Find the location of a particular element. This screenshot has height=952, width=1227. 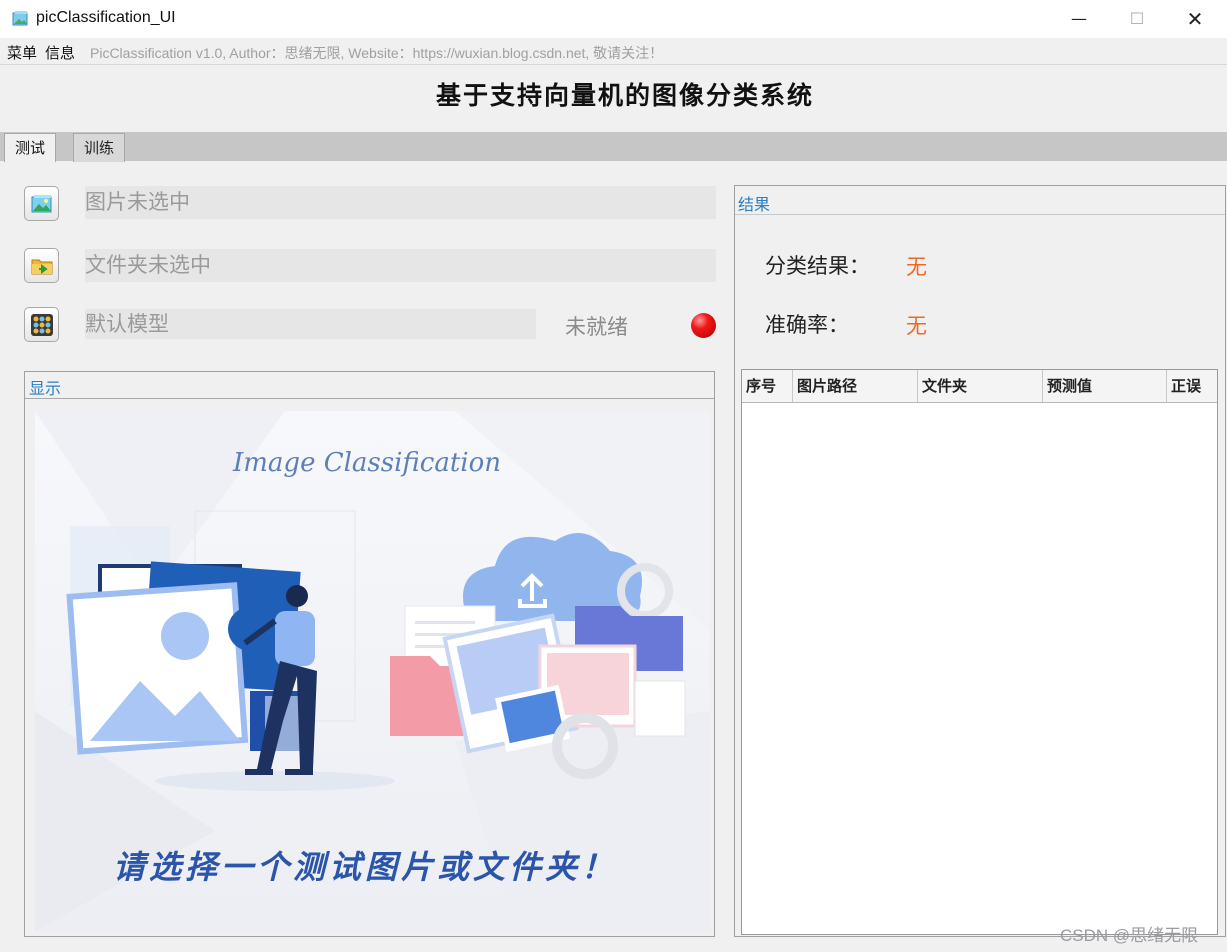

image-caption-text: 请选择一个测试图片或文件夹！ is located at coordinates (365, 867).